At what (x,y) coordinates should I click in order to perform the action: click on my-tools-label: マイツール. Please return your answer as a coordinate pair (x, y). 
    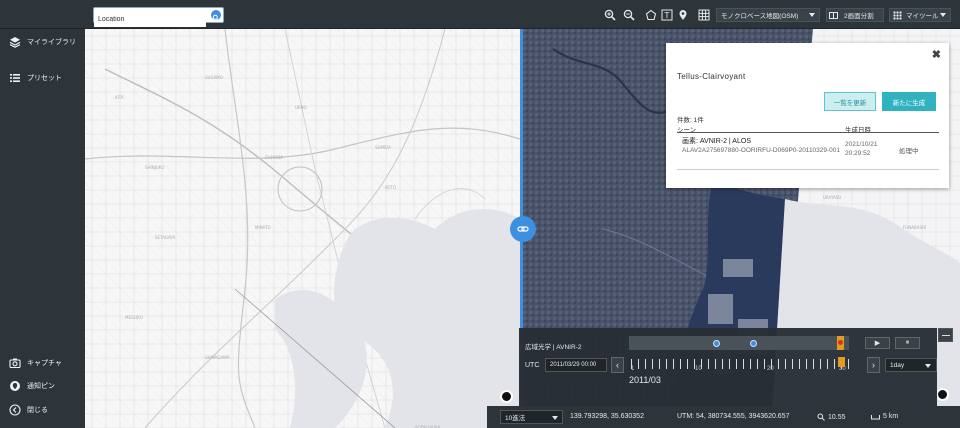
    Looking at the image, I should click on (922, 16).